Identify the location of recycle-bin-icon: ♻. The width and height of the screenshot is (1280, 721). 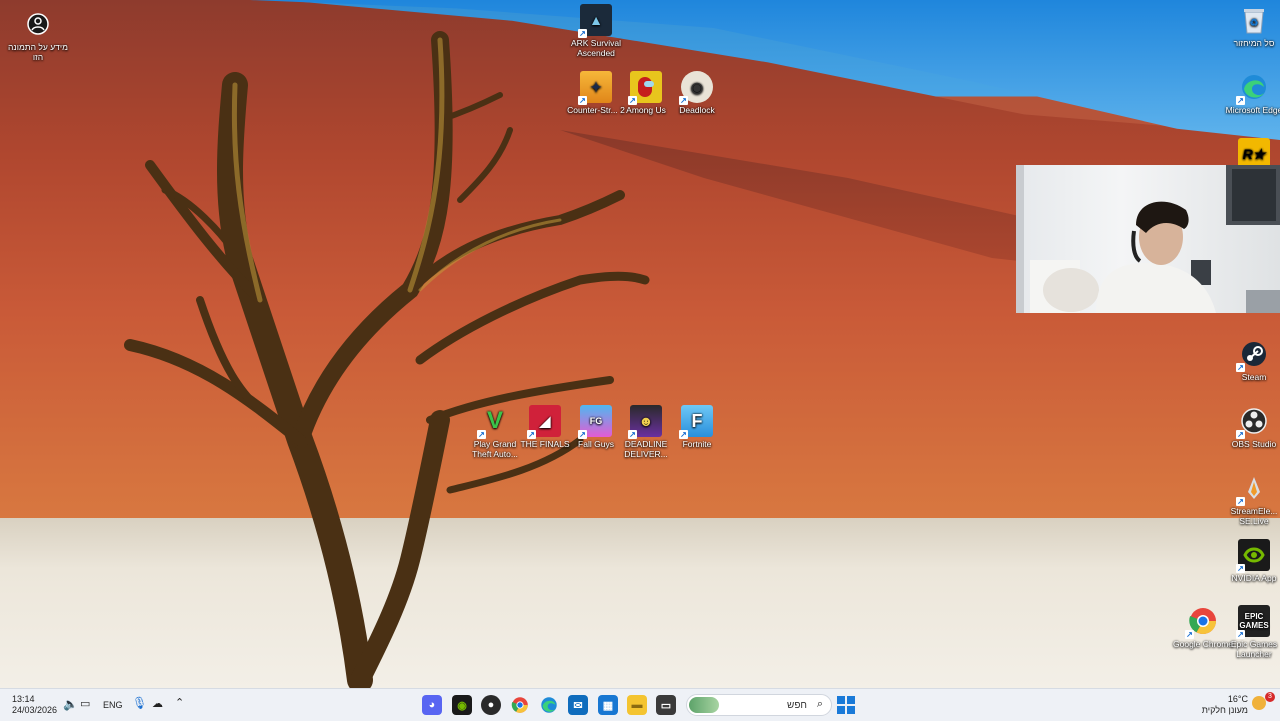
(1254, 20).